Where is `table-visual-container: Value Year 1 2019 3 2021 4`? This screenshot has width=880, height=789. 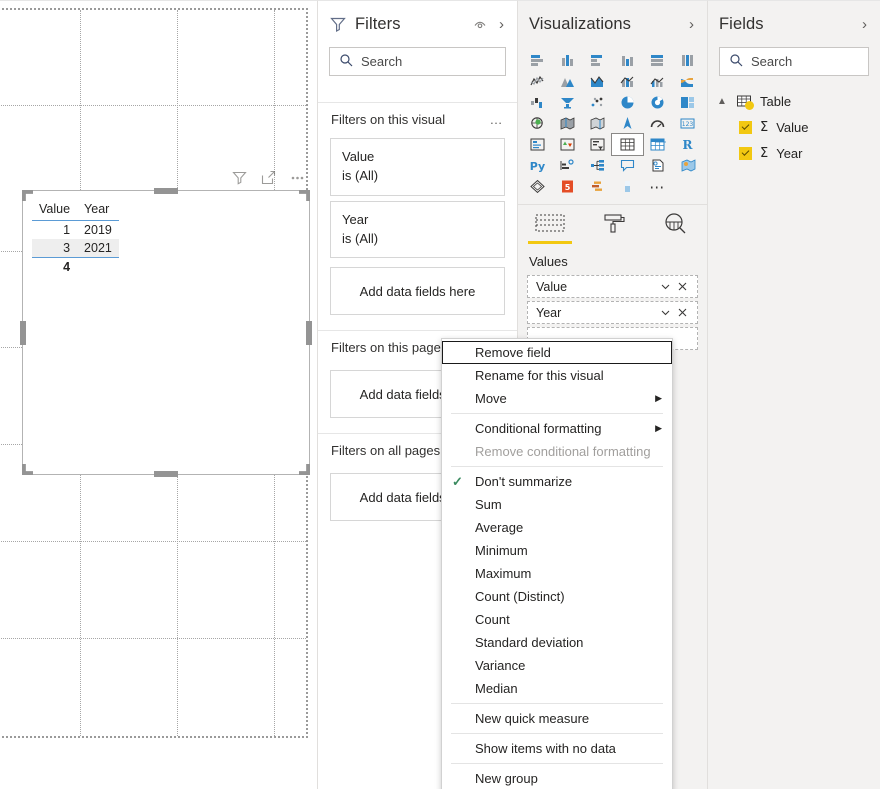 table-visual-container: Value Year 1 2019 3 2021 4 is located at coordinates (166, 323).